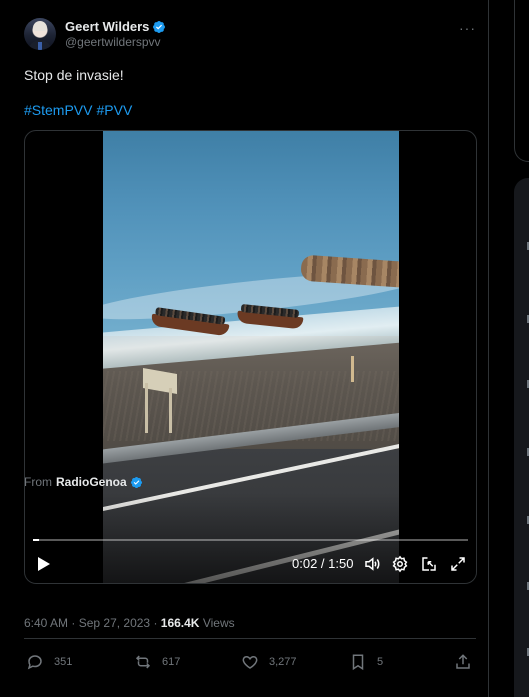  I want to click on avatar-tie, so click(40, 46).